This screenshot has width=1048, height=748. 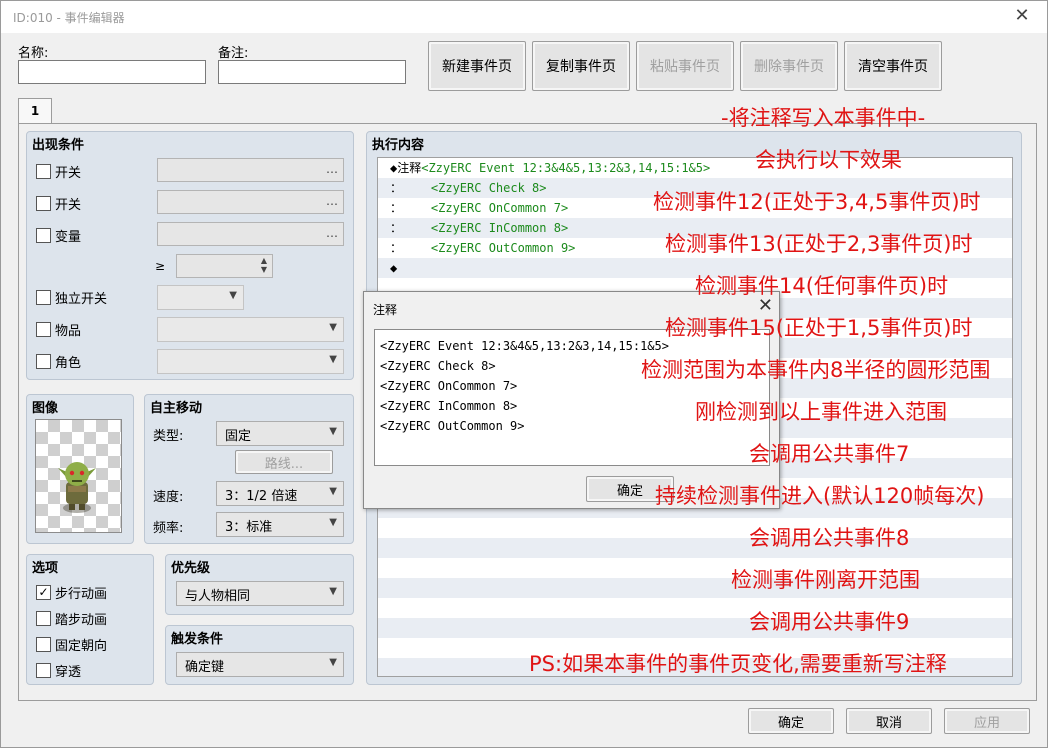 I want to click on options-title: 选项, so click(x=45, y=568).